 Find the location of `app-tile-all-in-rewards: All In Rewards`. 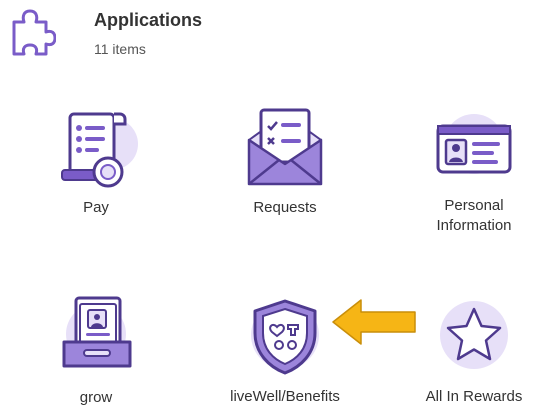

app-tile-all-in-rewards: All In Rewards is located at coordinates (466, 355).